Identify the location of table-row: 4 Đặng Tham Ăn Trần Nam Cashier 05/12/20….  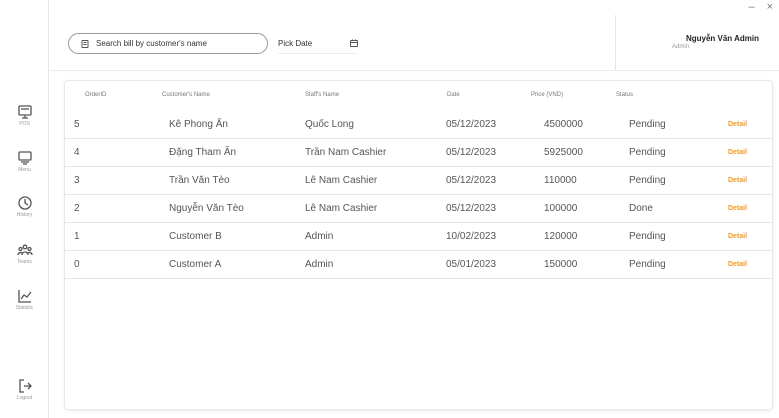
(418, 153).